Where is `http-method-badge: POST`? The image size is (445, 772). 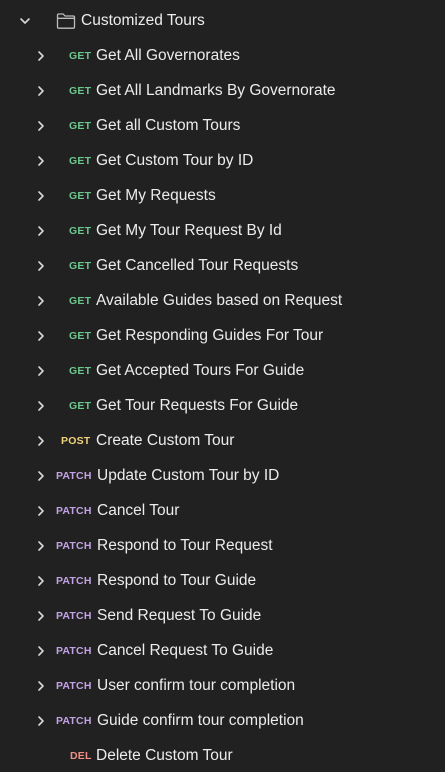
http-method-badge: POST is located at coordinates (76, 441).